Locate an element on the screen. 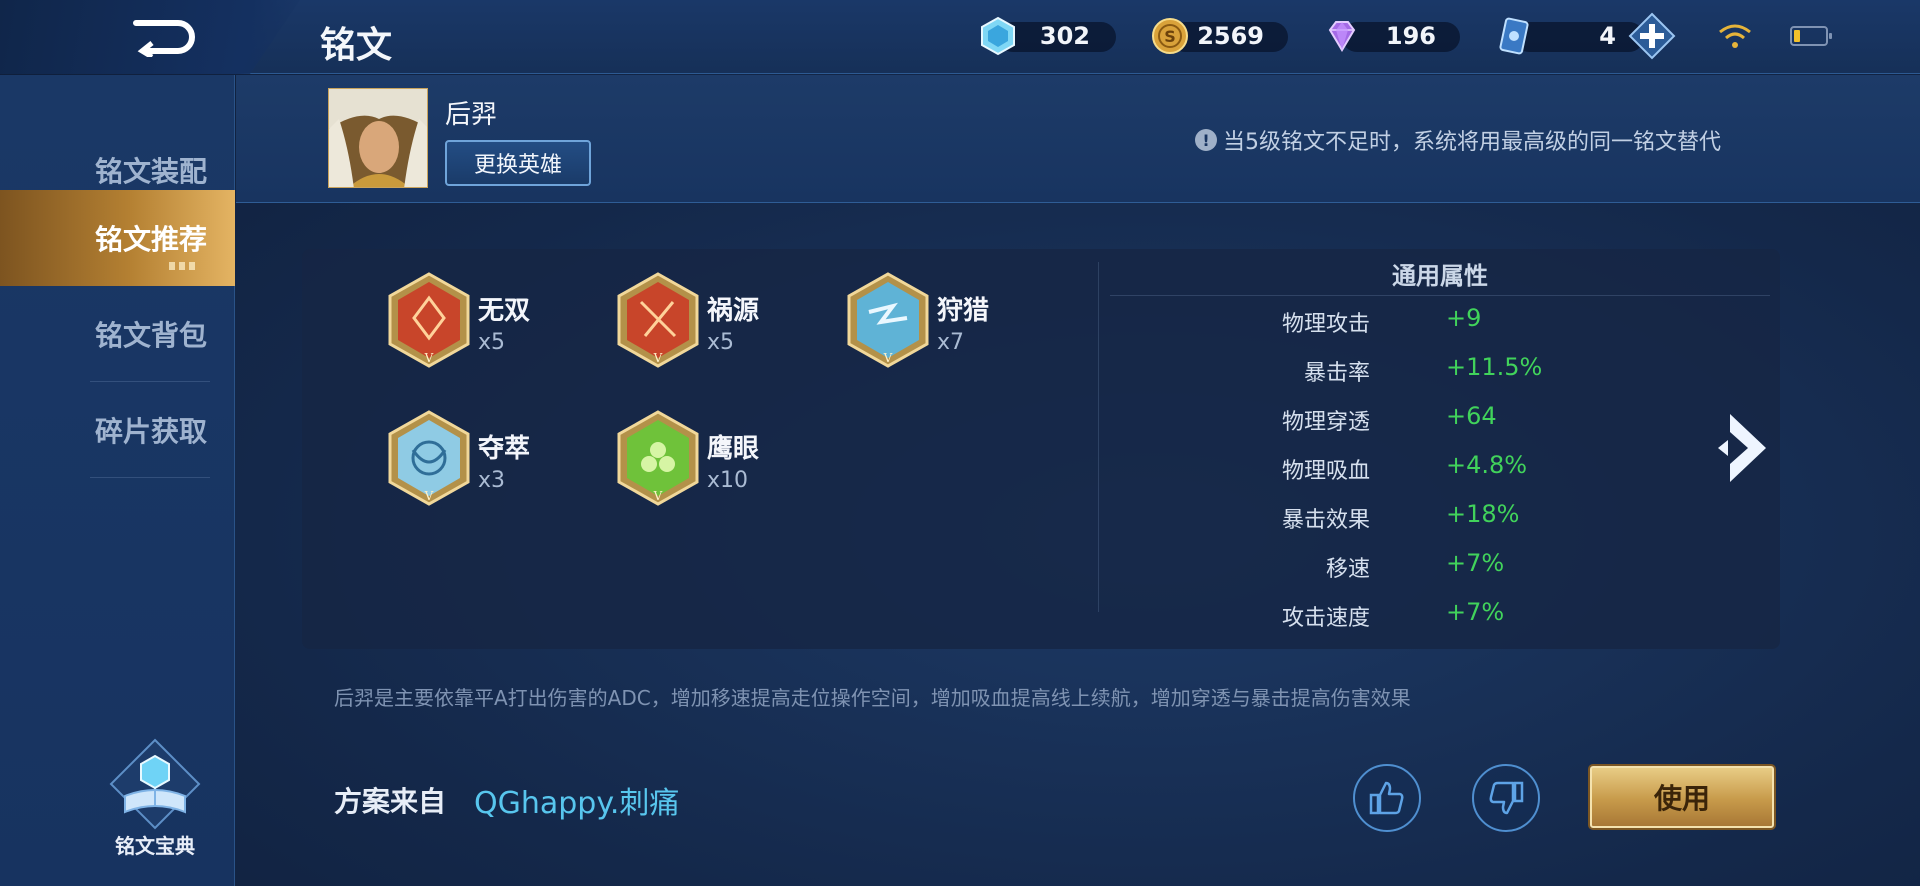  attributes-title: 通用属性 is located at coordinates (1440, 276).